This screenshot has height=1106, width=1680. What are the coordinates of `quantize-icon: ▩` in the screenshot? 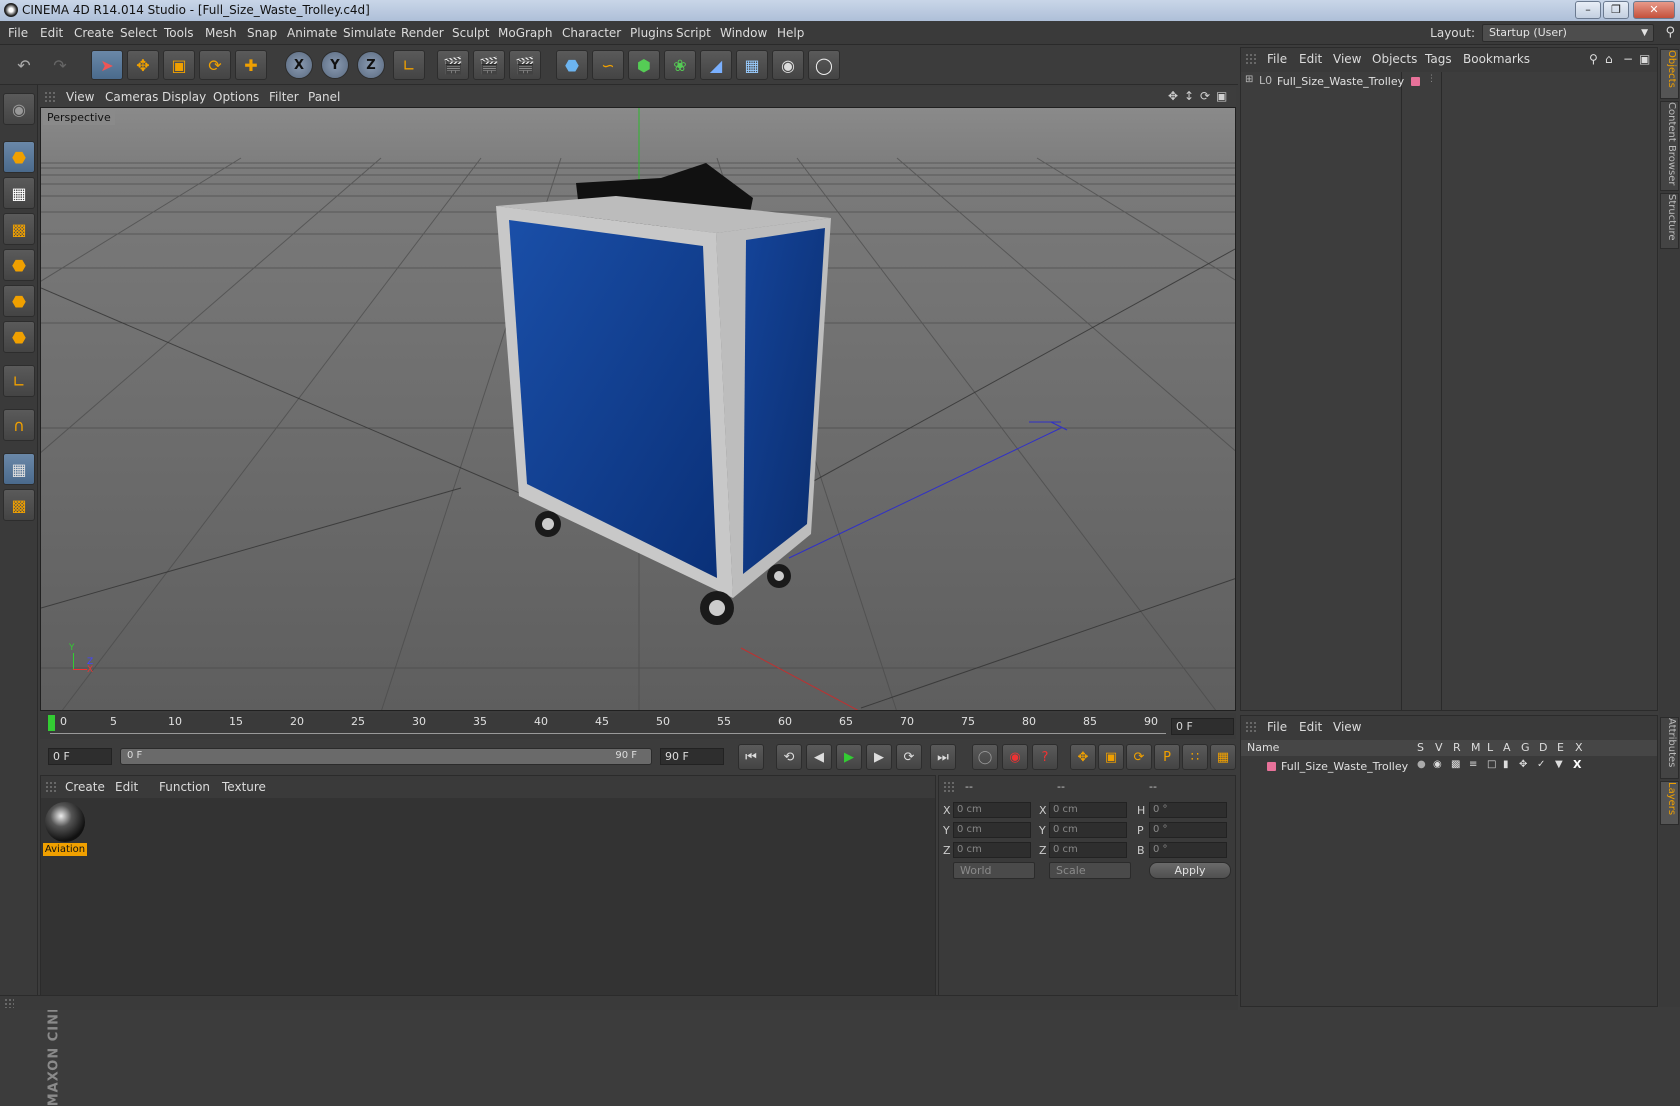 It's located at (19, 505).